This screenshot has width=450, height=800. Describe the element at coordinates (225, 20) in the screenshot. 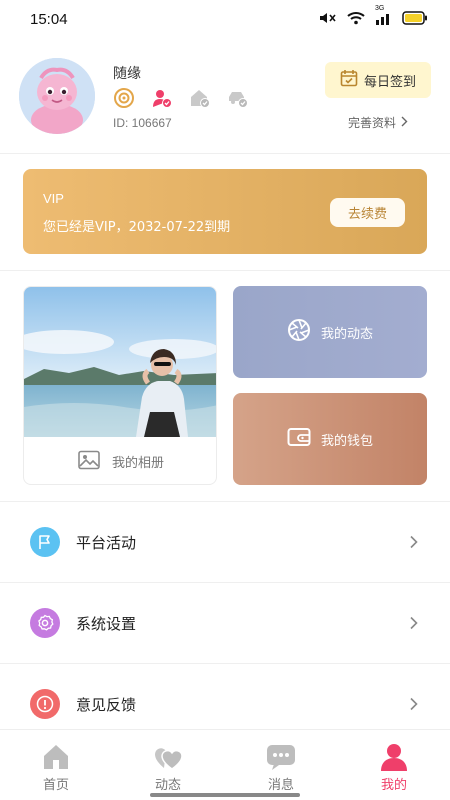

I see `status-bar: 15:04 3G` at that location.